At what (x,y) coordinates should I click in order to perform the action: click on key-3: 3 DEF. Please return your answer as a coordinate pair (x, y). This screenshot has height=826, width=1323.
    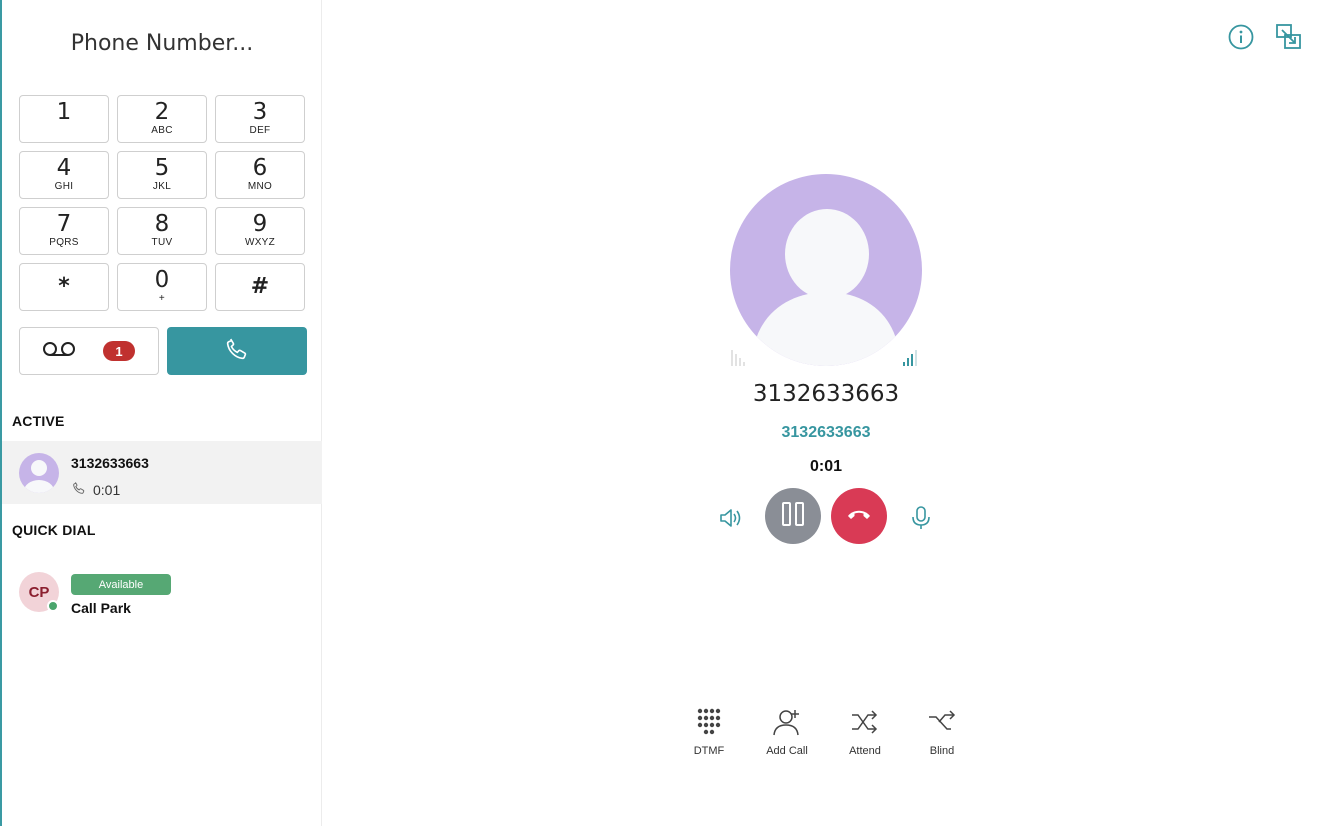
    Looking at the image, I should click on (260, 119).